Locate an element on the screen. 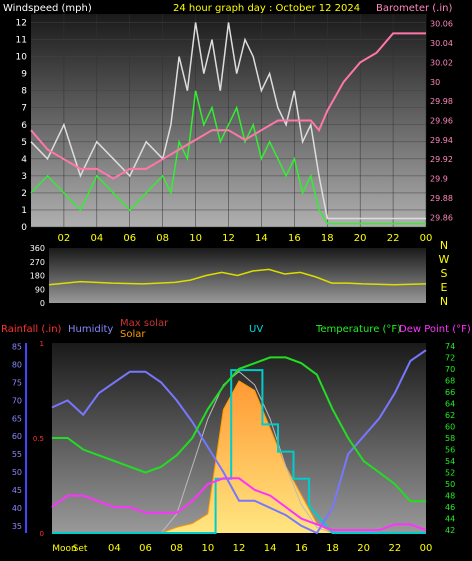 The height and width of the screenshot is (561, 472). direction-tick-label: 0 is located at coordinates (42, 303).